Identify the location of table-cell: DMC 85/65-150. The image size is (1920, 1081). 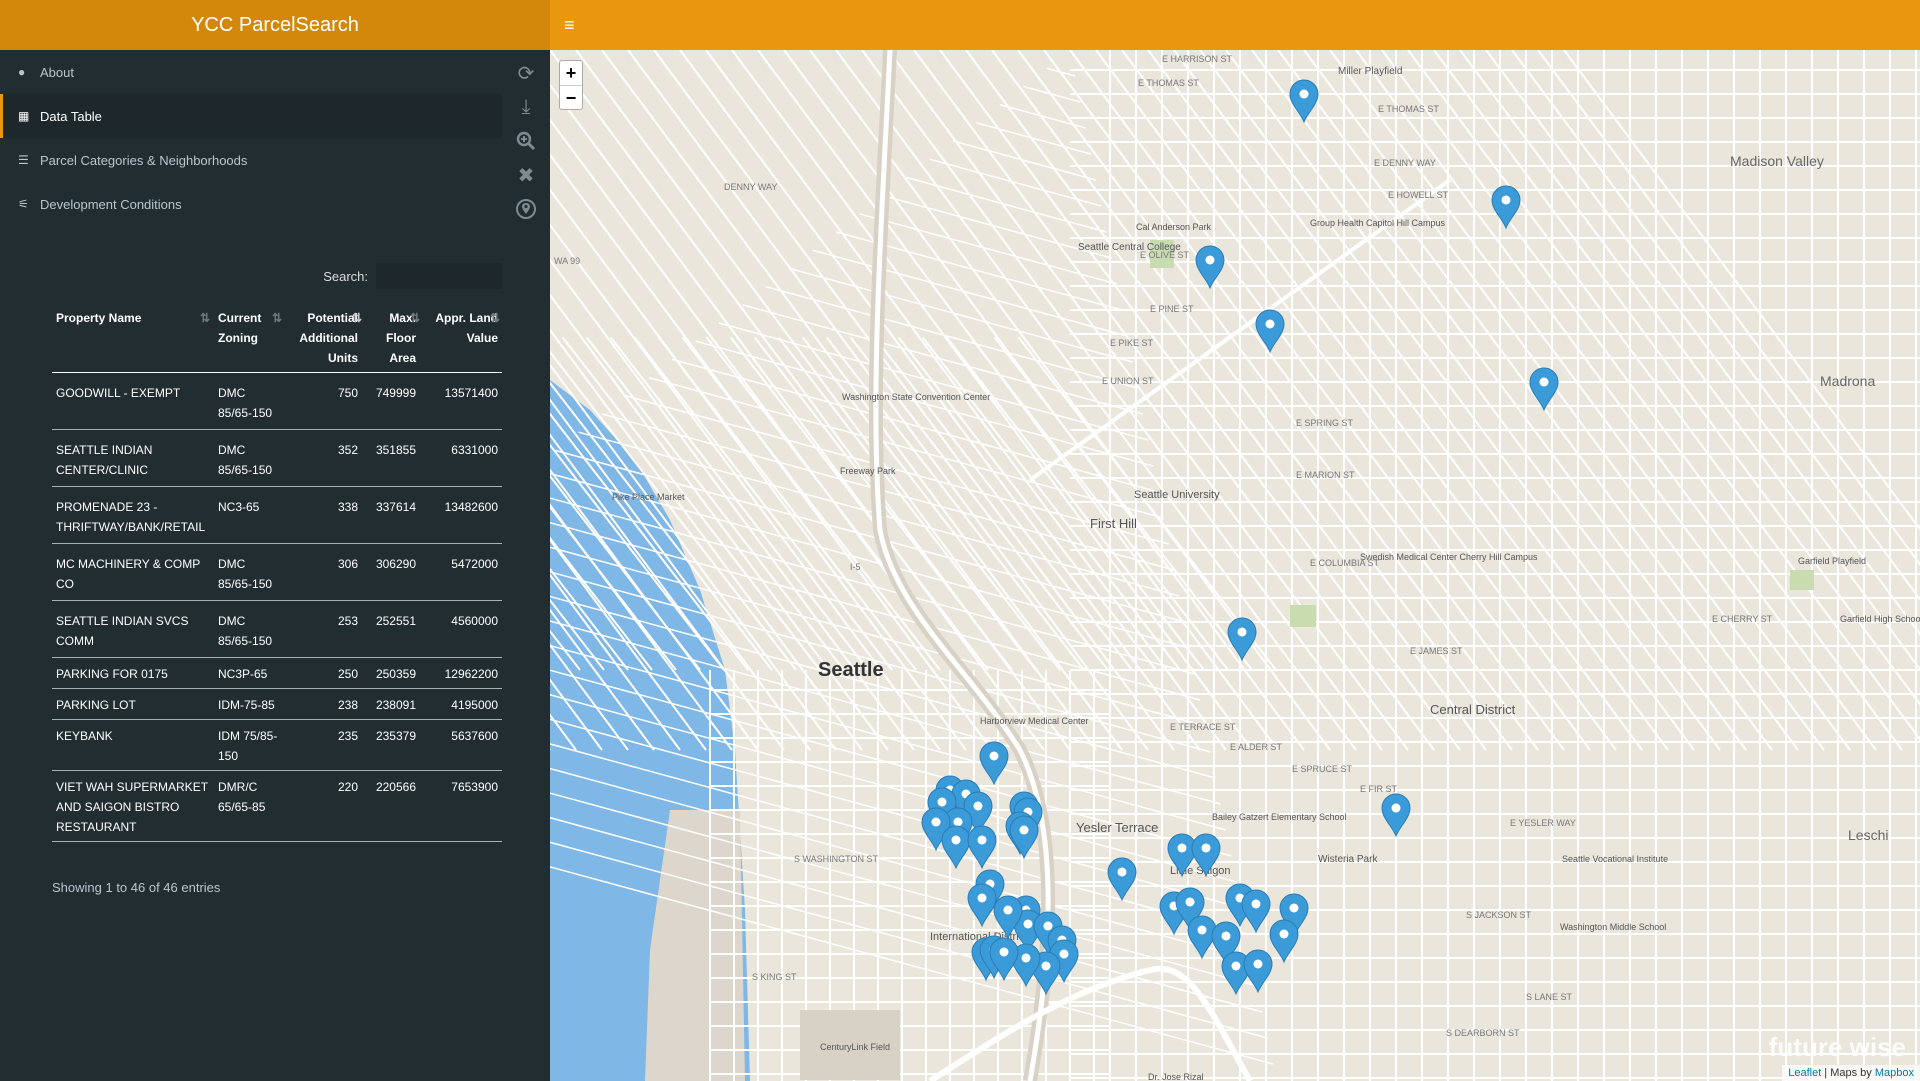
(249, 458).